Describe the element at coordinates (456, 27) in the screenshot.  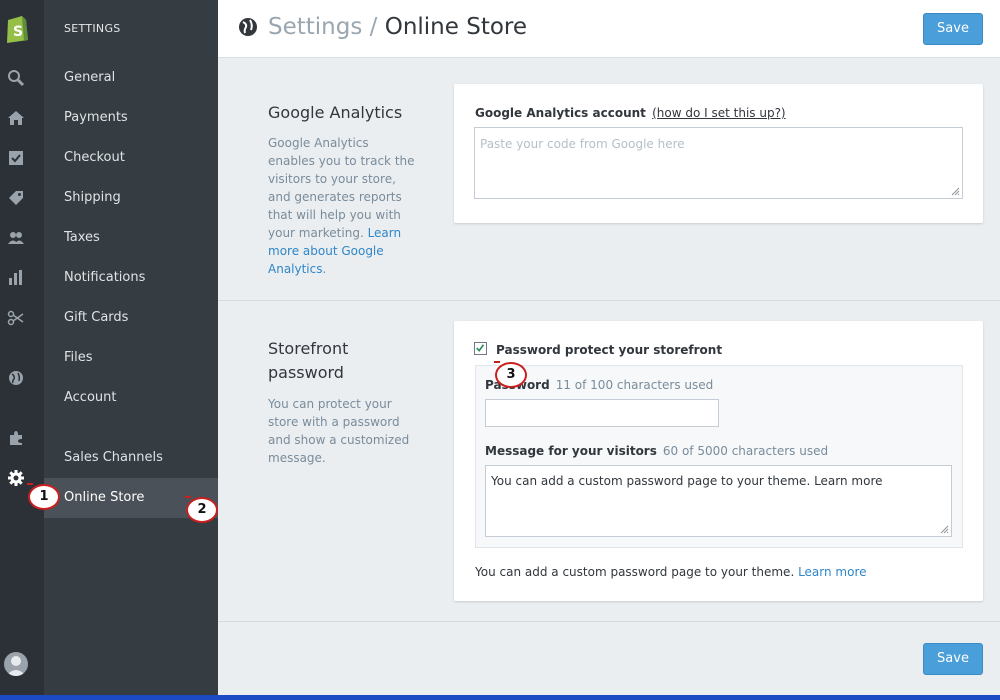
I see `page-title: Online Store` at that location.